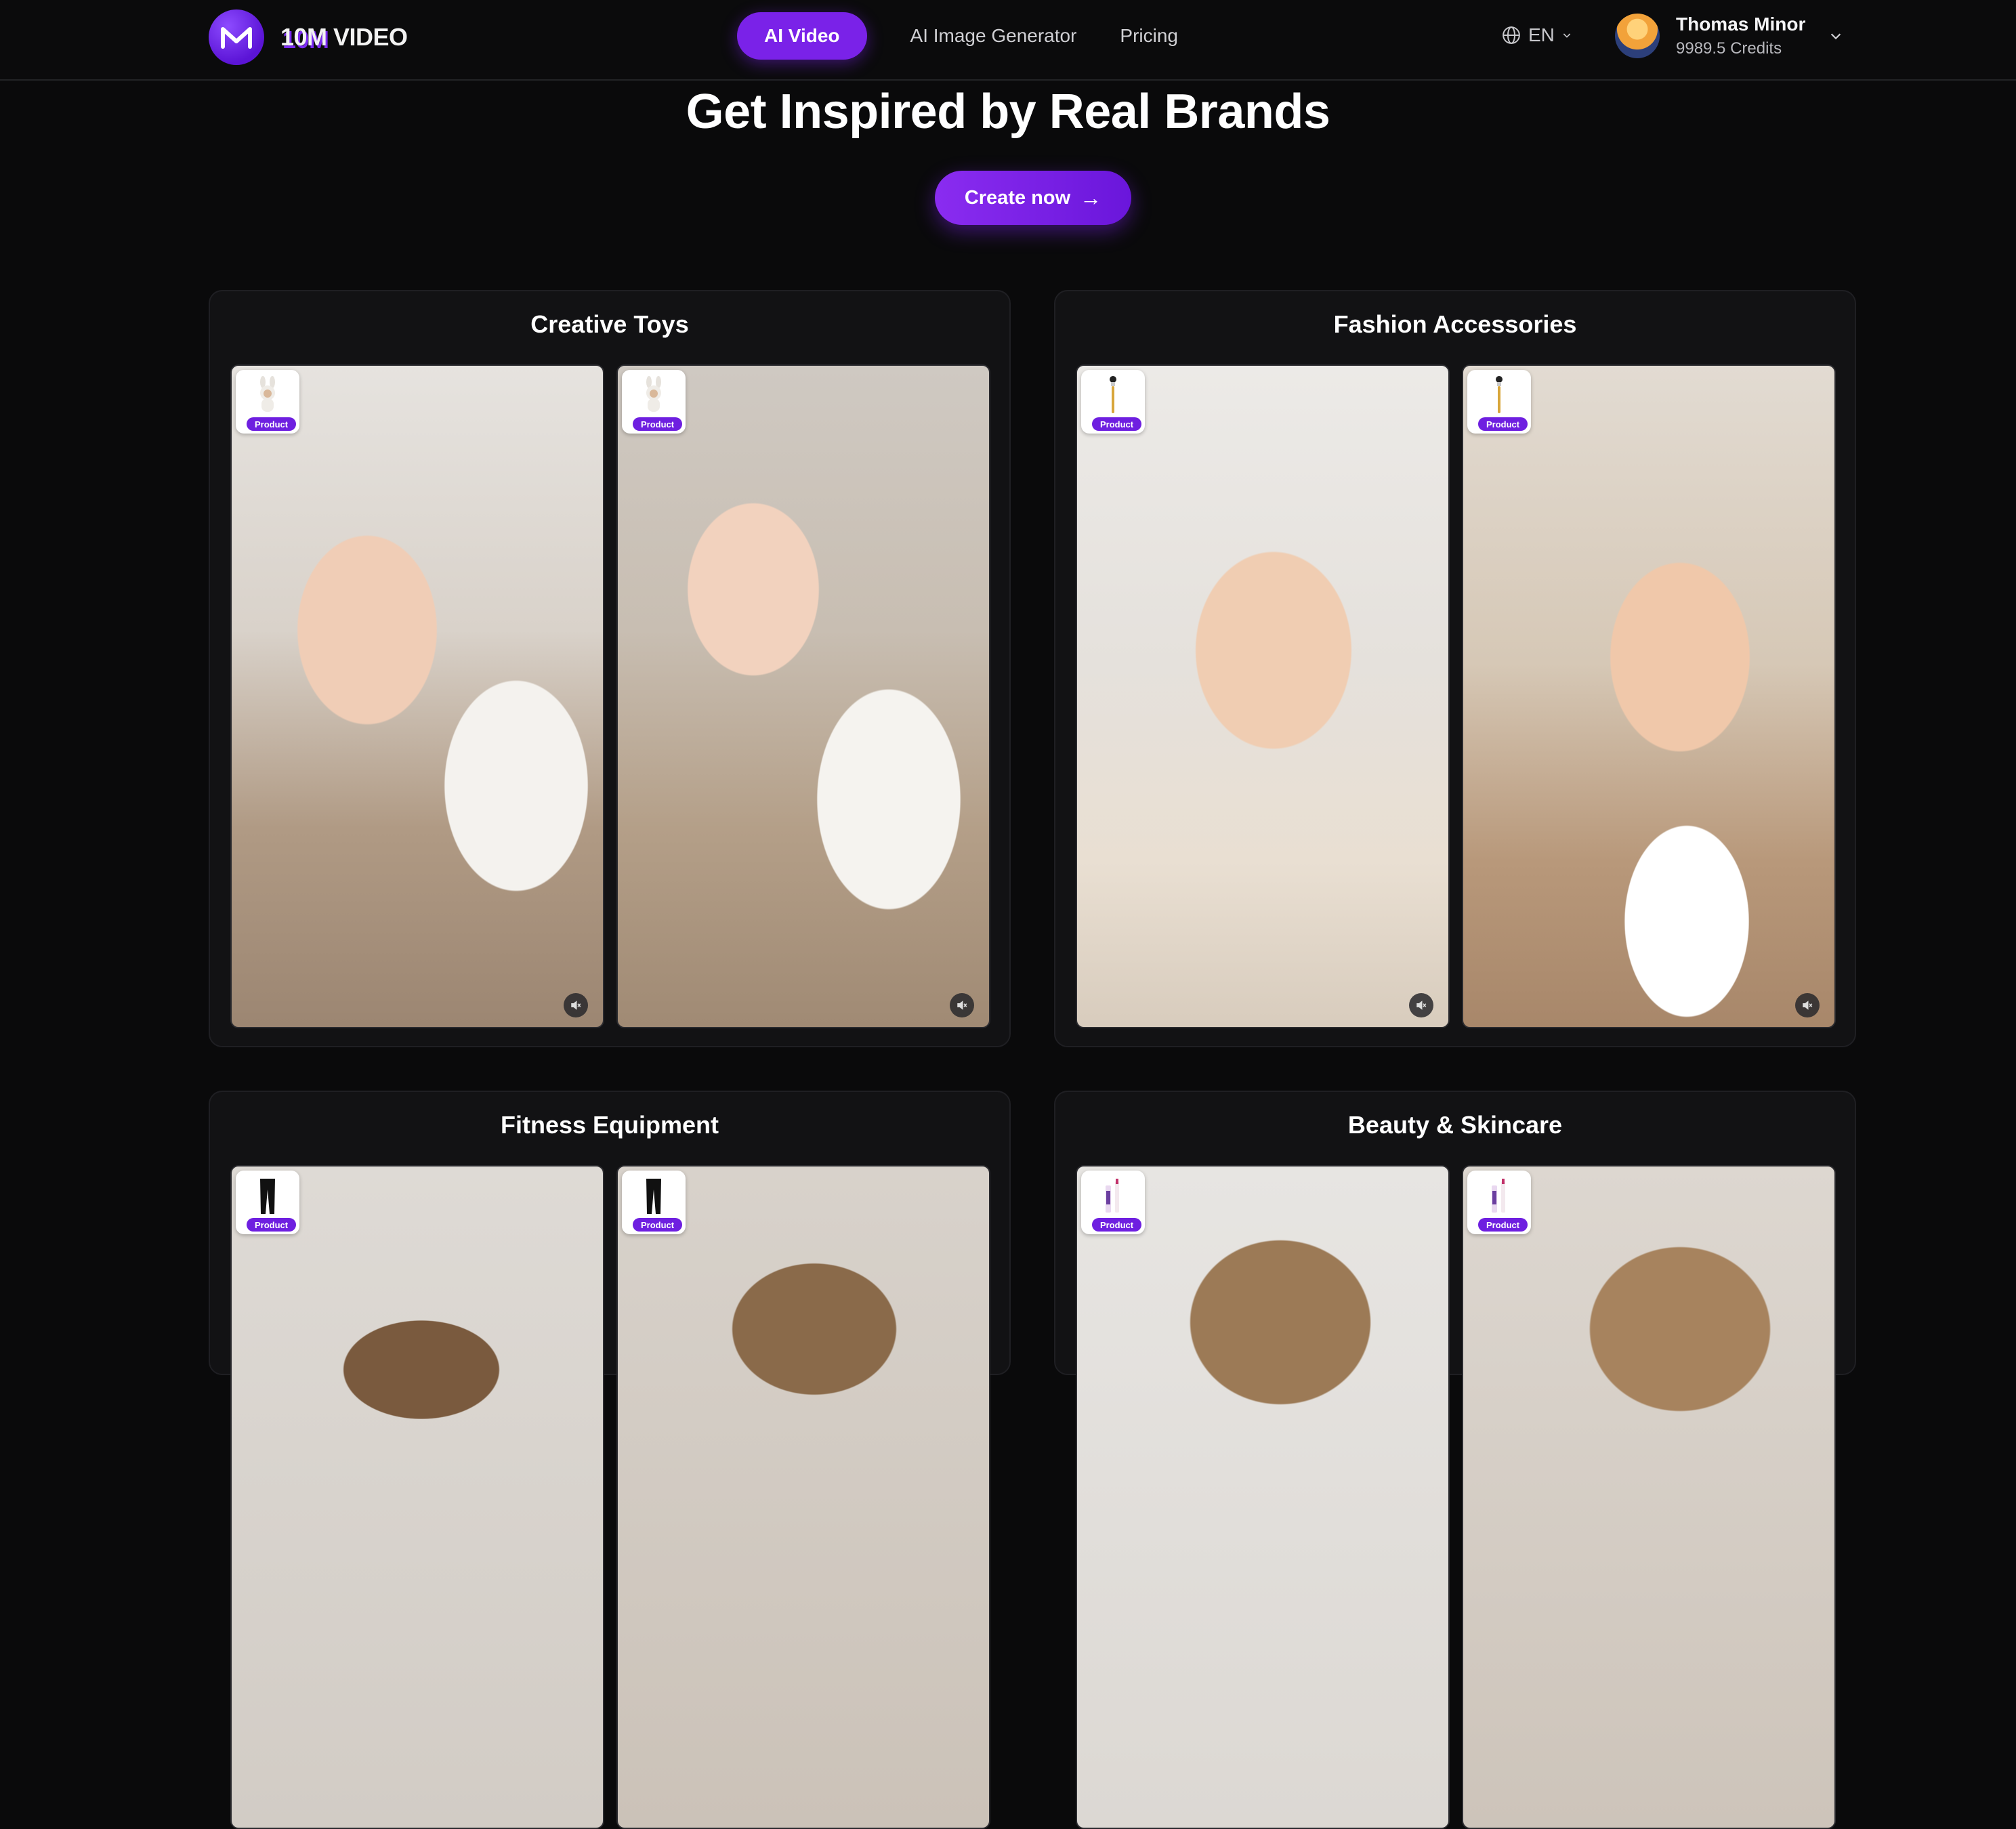  Describe the element at coordinates (367, 37) in the screenshot. I see `brand-name-rest: VIDEO` at that location.